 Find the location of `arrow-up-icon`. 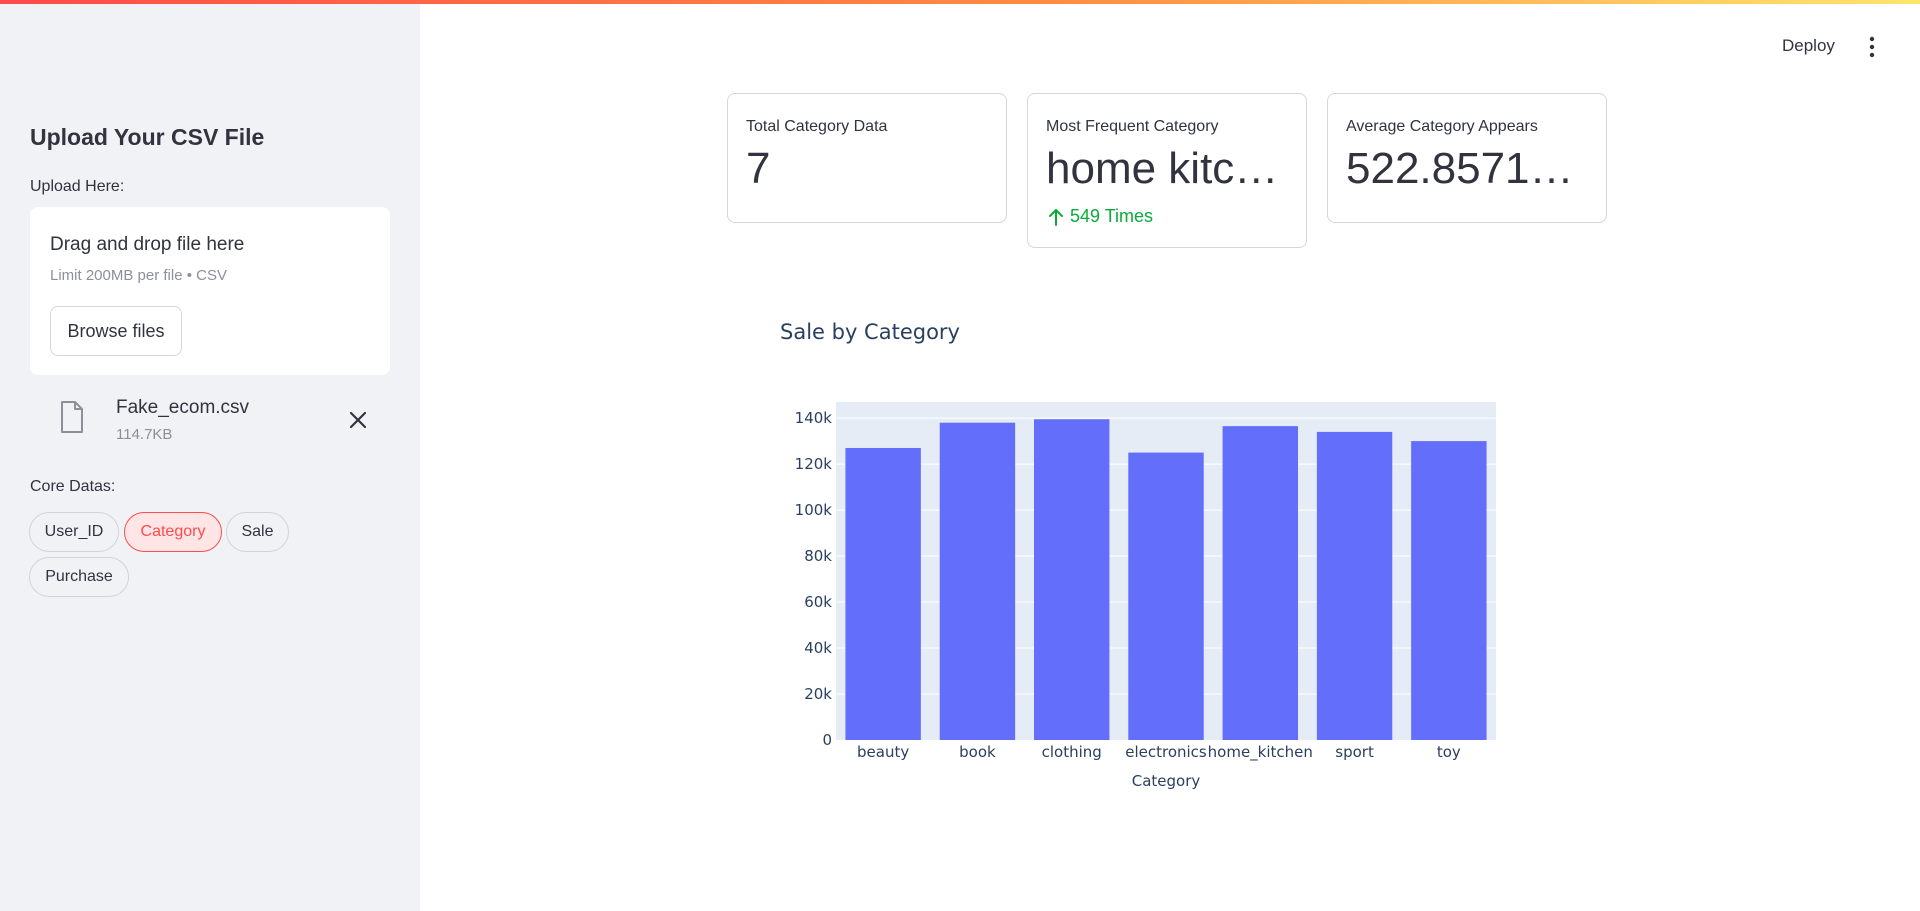

arrow-up-icon is located at coordinates (1056, 217).